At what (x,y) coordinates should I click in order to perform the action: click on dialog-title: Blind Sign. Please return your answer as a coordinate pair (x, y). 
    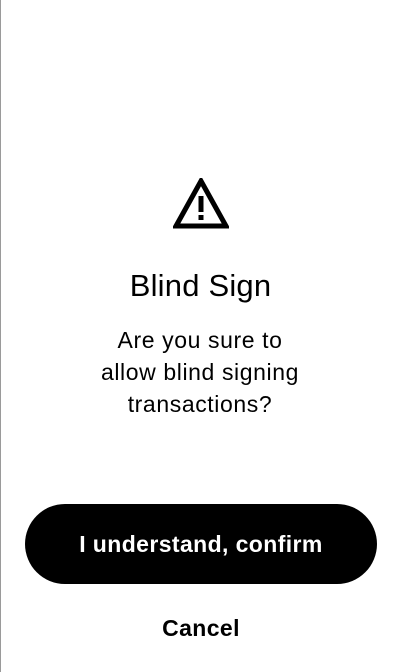
    Looking at the image, I should click on (200, 285).